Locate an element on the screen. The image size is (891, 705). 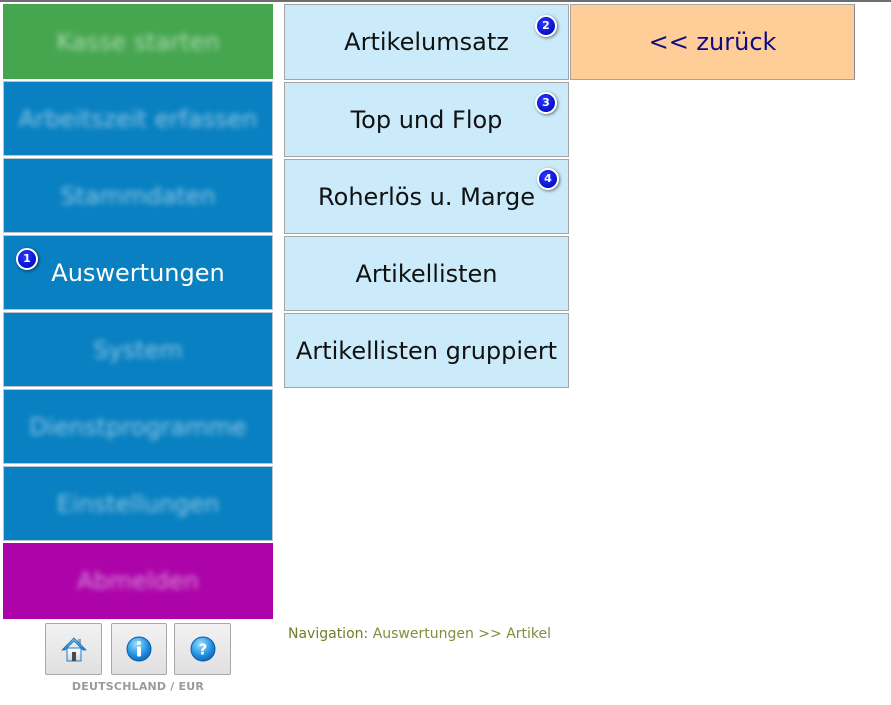
submenu-artikellisten: Artikellisten is located at coordinates (426, 273).